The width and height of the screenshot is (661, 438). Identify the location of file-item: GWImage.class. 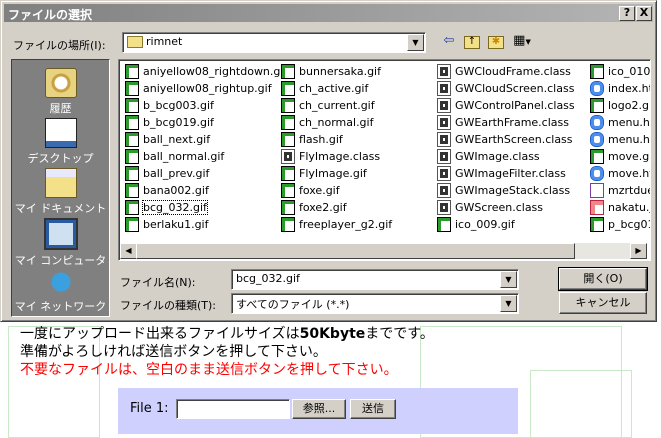
(506, 156).